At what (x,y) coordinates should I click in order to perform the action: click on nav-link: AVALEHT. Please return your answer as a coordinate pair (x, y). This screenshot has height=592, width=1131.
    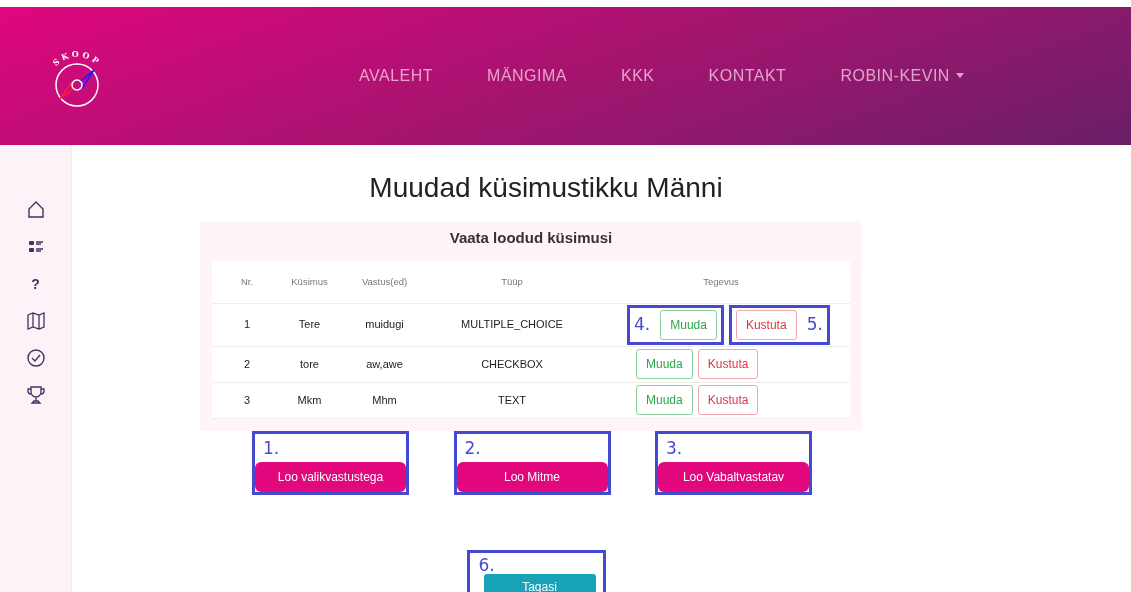
    Looking at the image, I should click on (396, 76).